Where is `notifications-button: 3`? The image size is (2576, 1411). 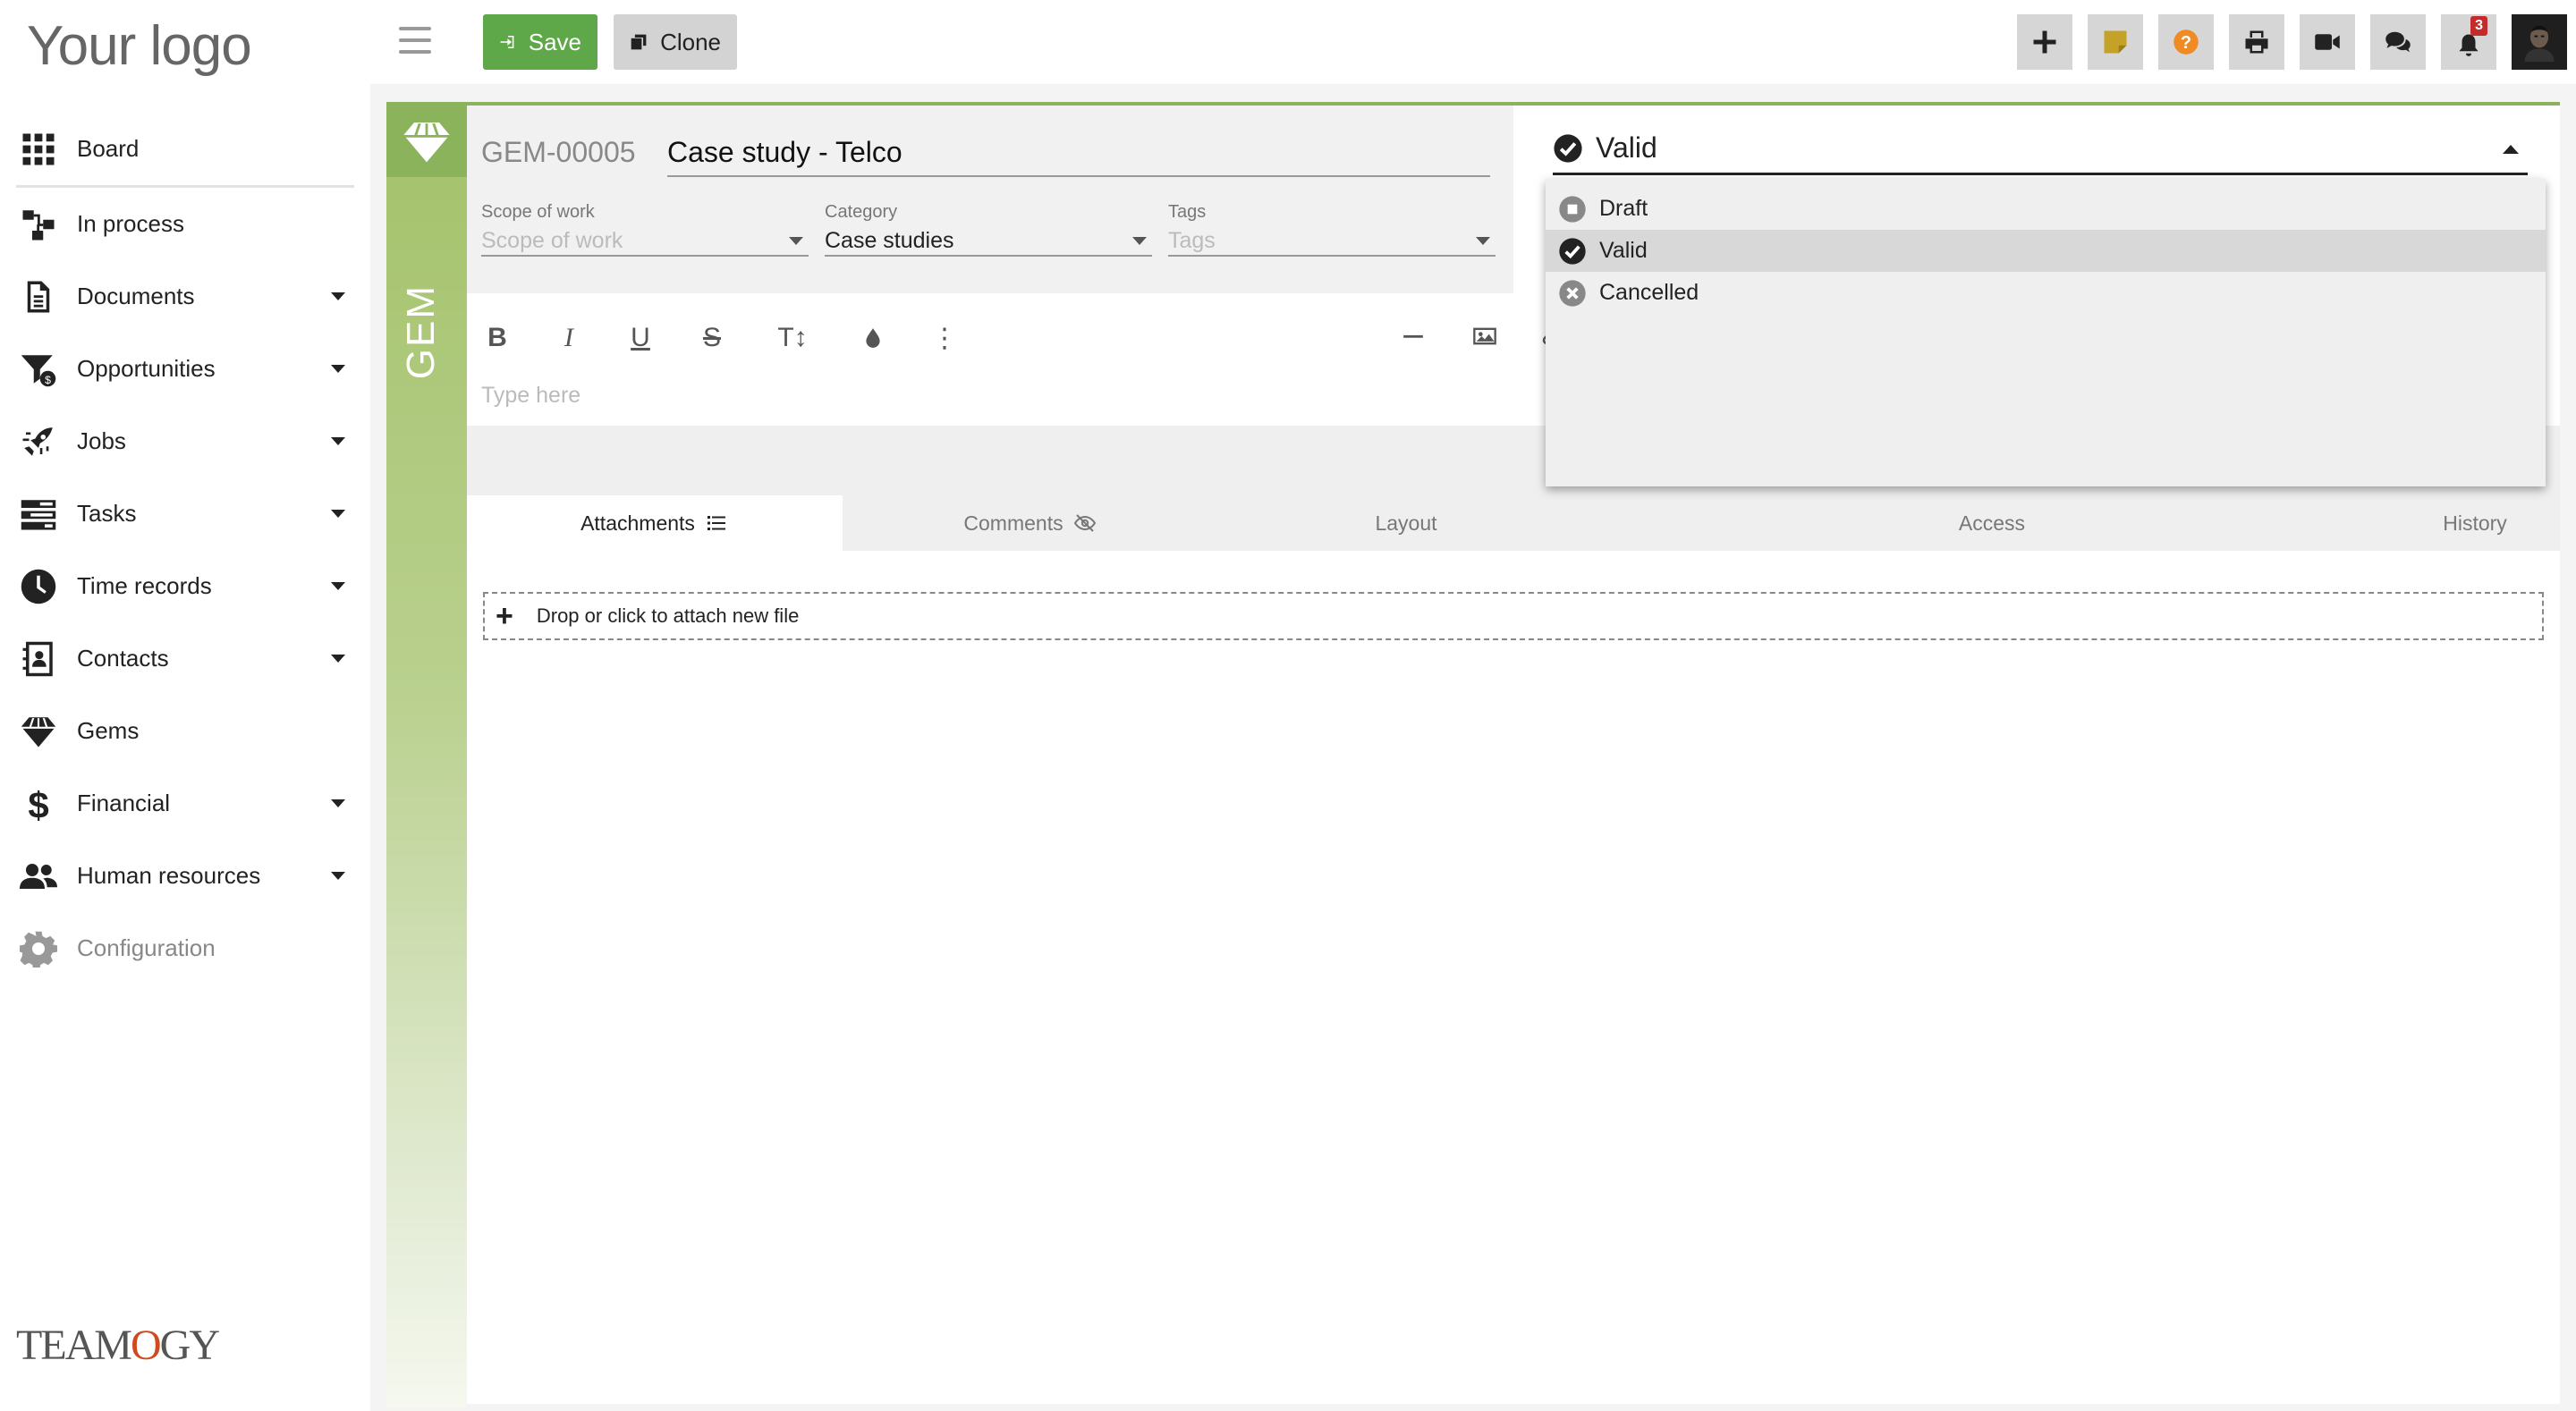 notifications-button: 3 is located at coordinates (2468, 42).